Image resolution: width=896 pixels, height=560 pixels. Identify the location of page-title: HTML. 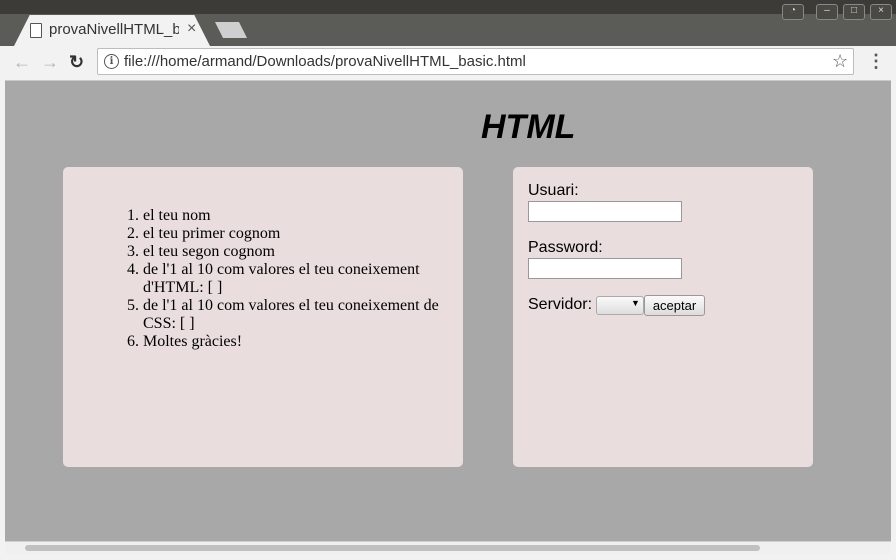
(528, 127).